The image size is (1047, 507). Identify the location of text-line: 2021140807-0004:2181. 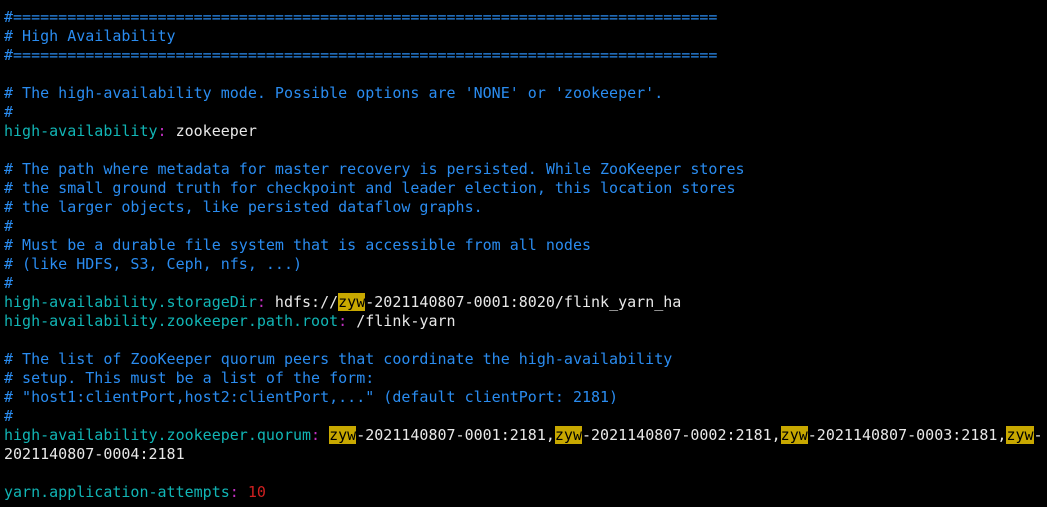
(94, 454).